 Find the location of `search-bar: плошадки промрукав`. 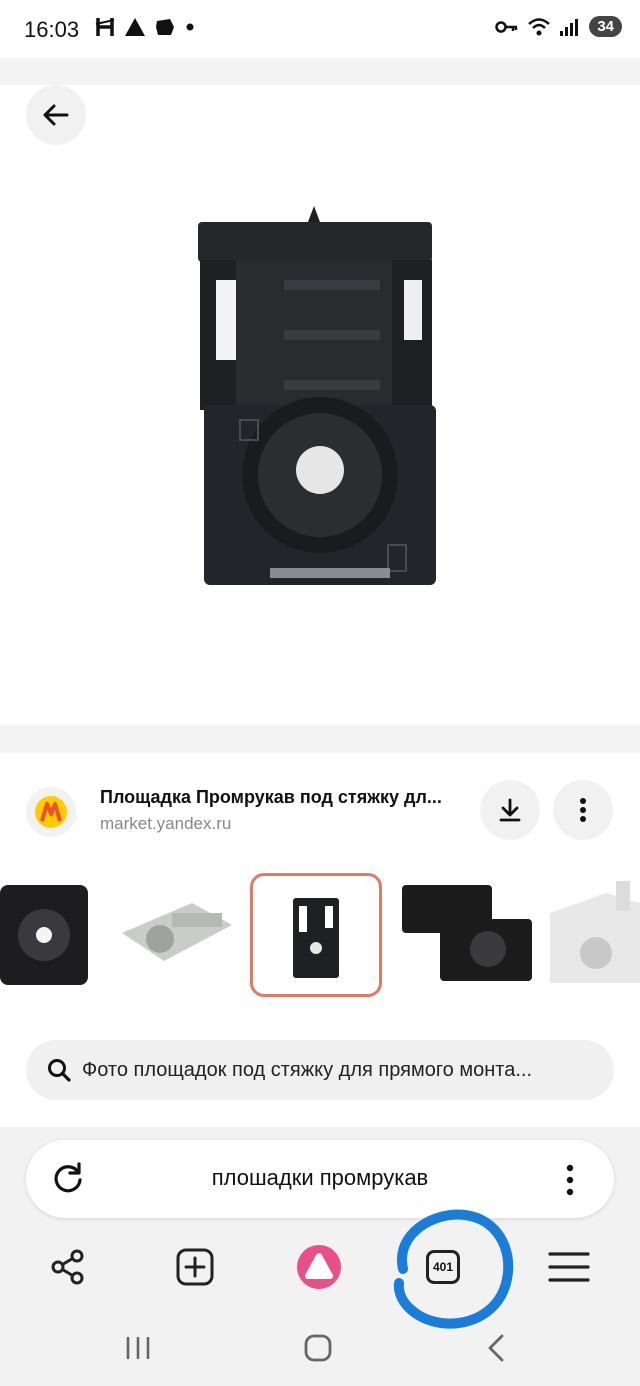

search-bar: плошадки промрукав is located at coordinates (320, 1179).